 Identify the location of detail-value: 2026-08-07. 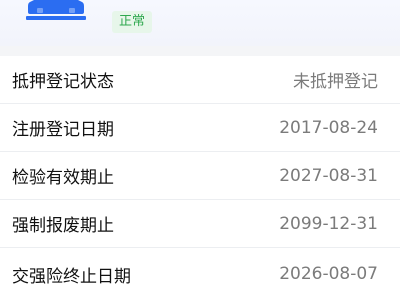
(328, 274).